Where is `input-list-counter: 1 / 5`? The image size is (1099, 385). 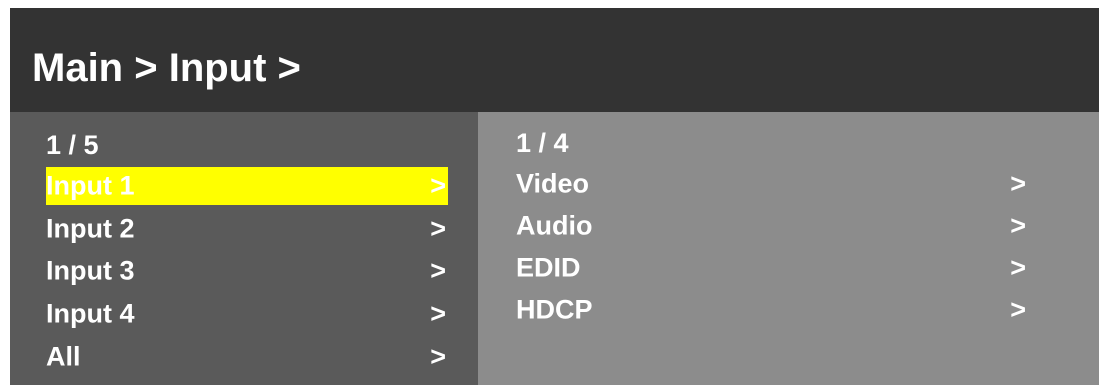 input-list-counter: 1 / 5 is located at coordinates (72, 145).